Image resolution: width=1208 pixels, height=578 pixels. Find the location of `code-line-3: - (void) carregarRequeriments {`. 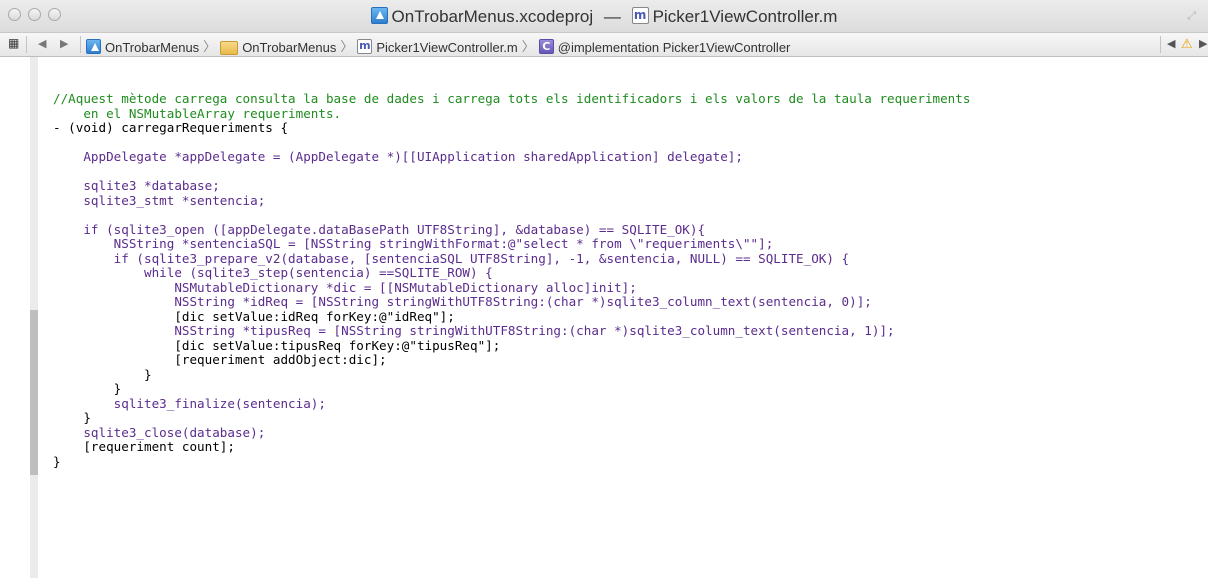

code-line-3: - (void) carregarRequeriments { is located at coordinates (171, 127).